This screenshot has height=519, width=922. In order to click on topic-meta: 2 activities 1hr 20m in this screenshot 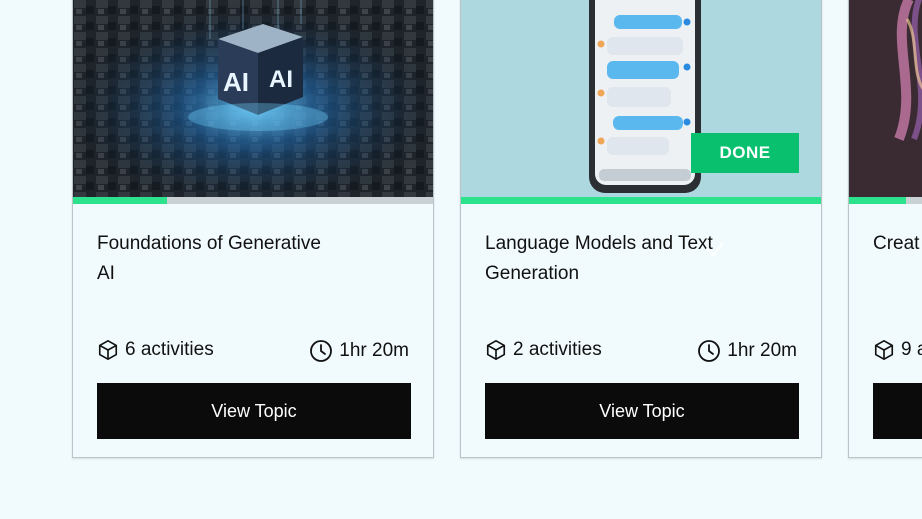, I will do `click(641, 352)`.